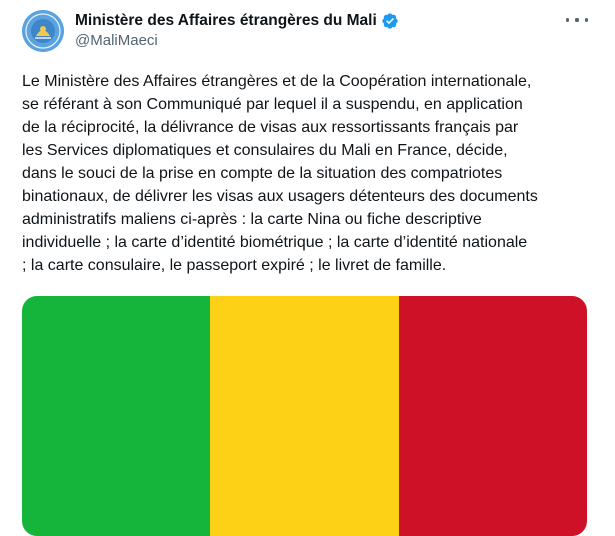 This screenshot has height=536, width=615. I want to click on verified-badge-icon, so click(390, 21).